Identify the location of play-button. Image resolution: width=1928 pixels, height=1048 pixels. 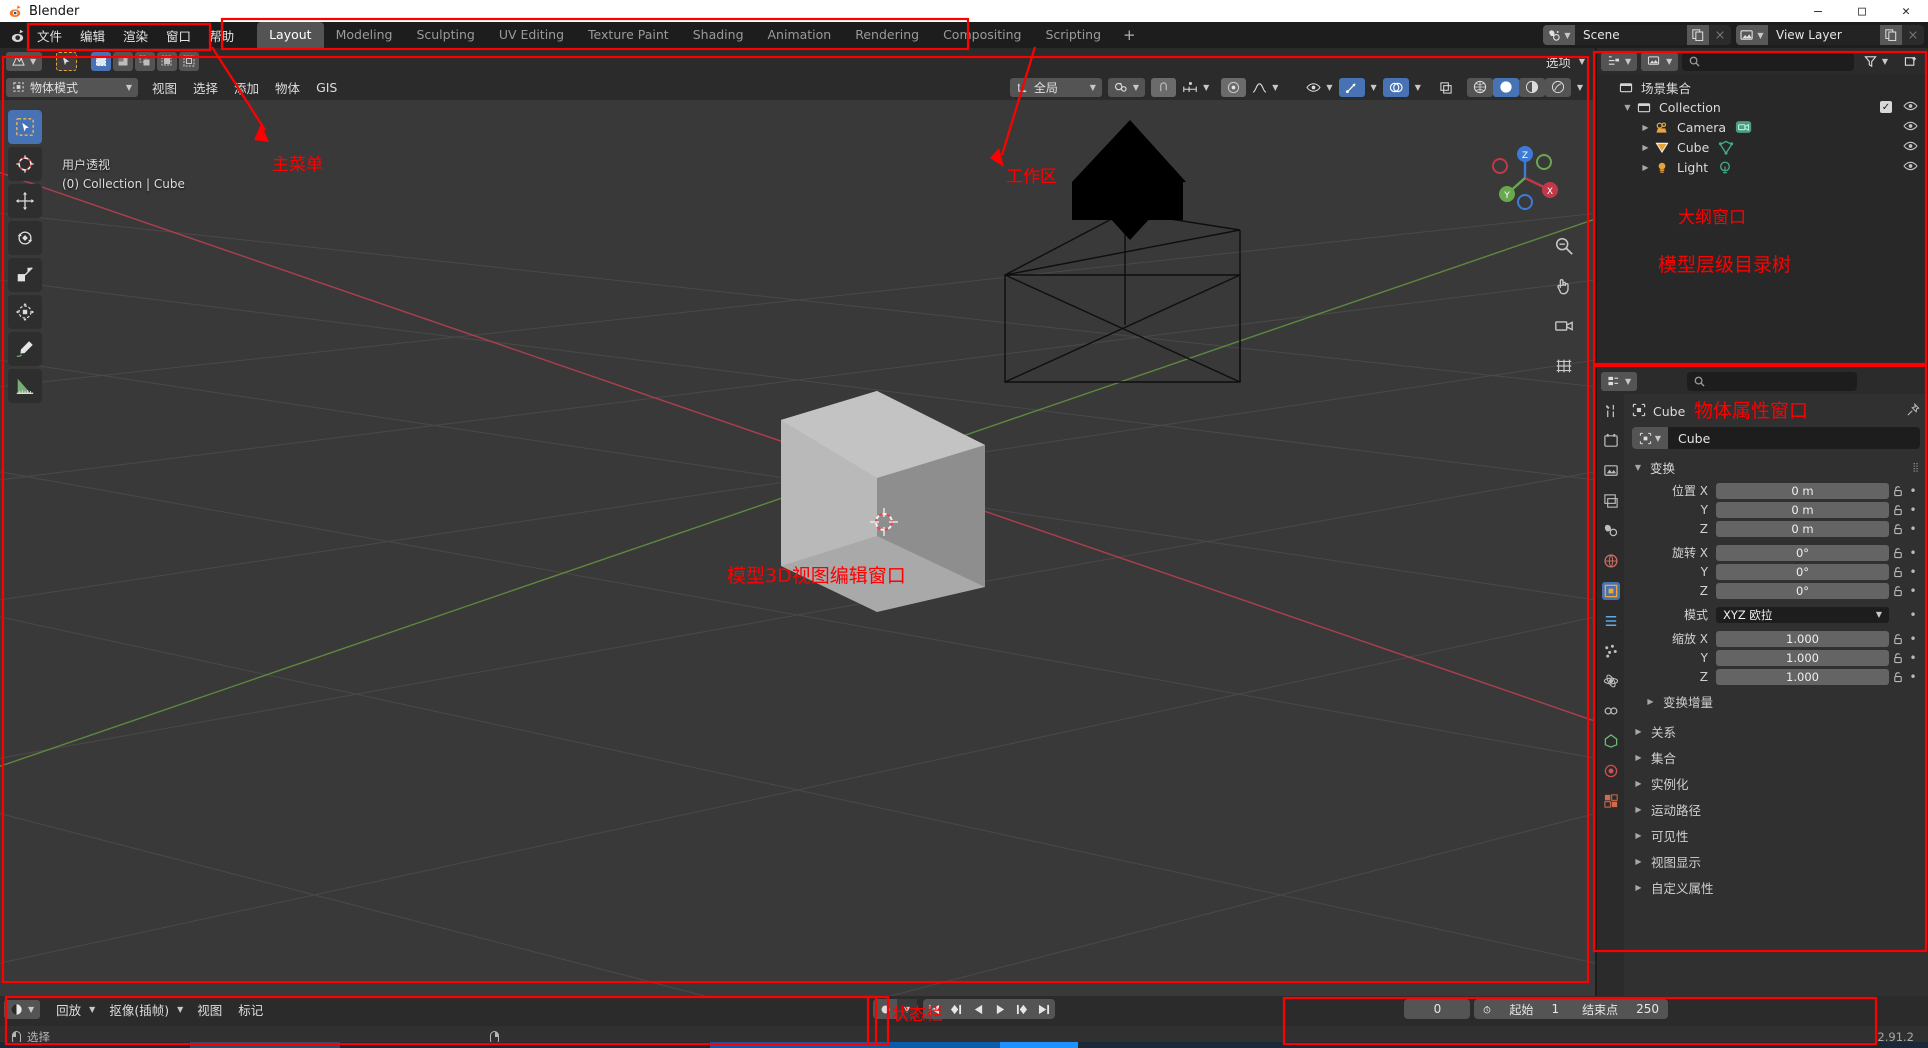
(1000, 1009).